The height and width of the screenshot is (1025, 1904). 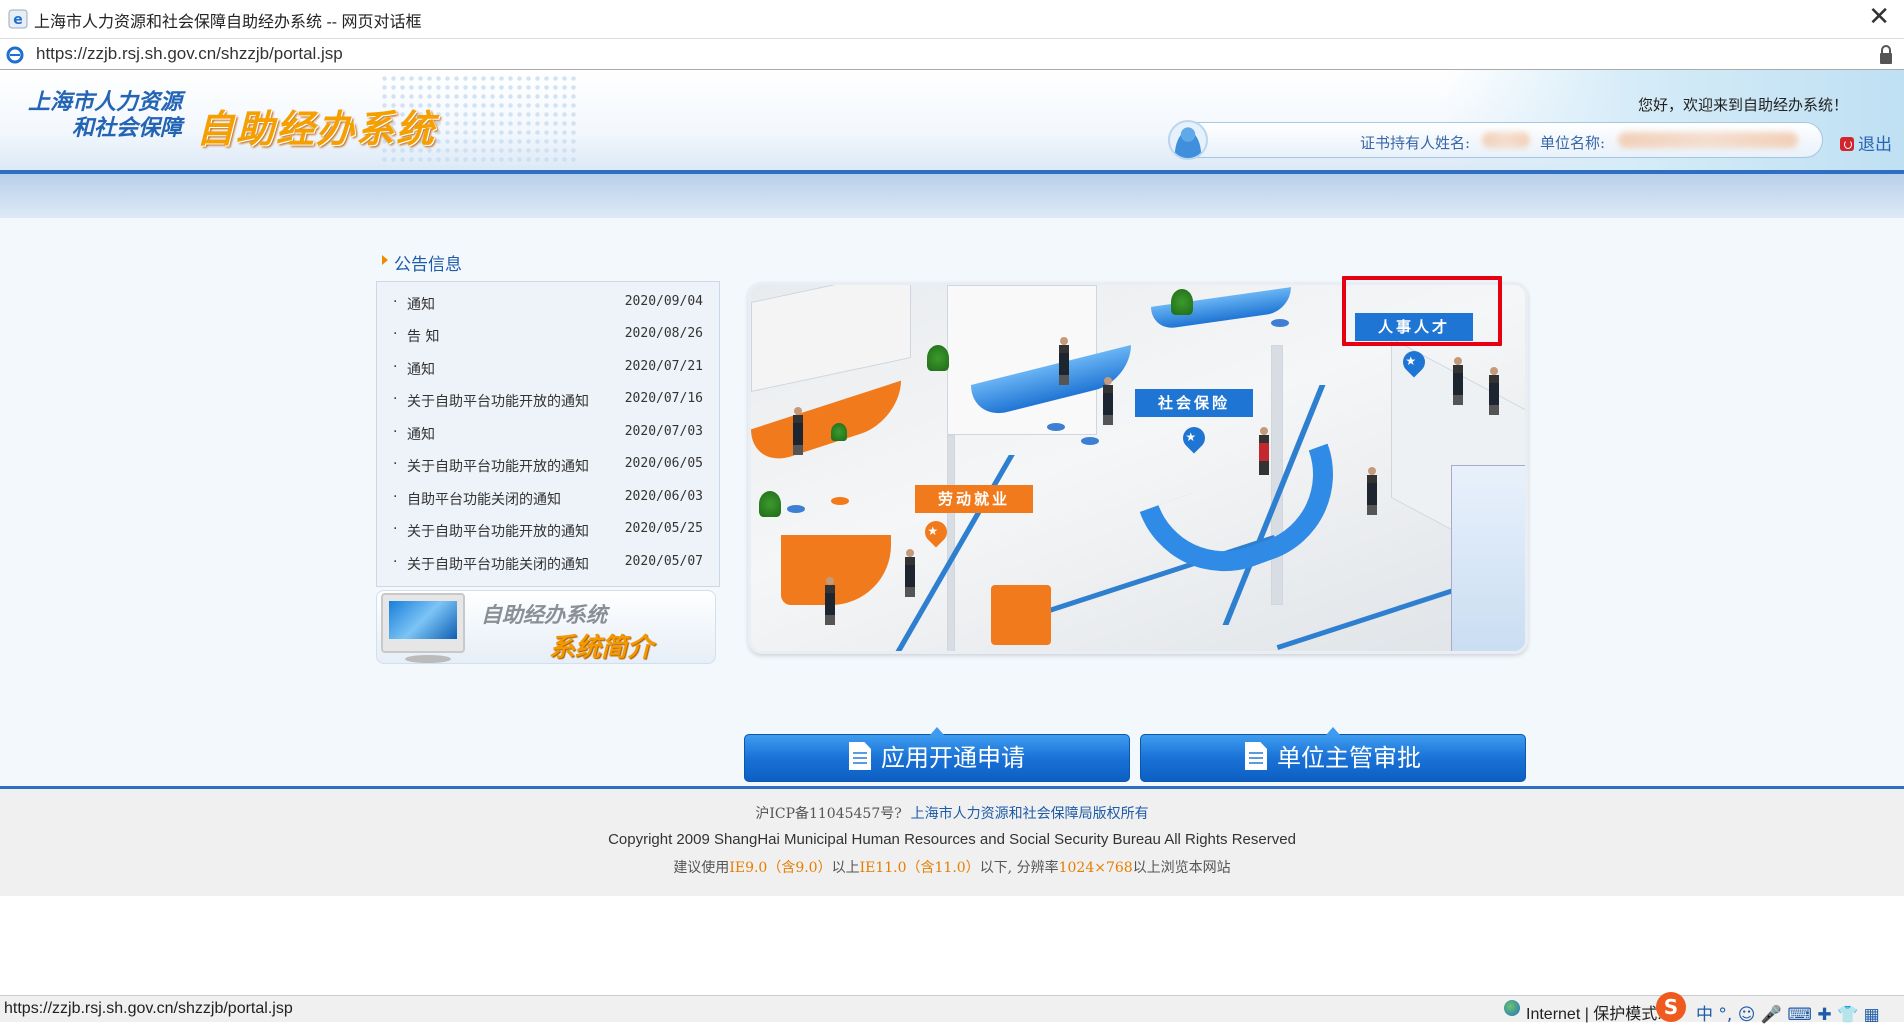 I want to click on user-avatar-icon, so click(x=1188, y=140).